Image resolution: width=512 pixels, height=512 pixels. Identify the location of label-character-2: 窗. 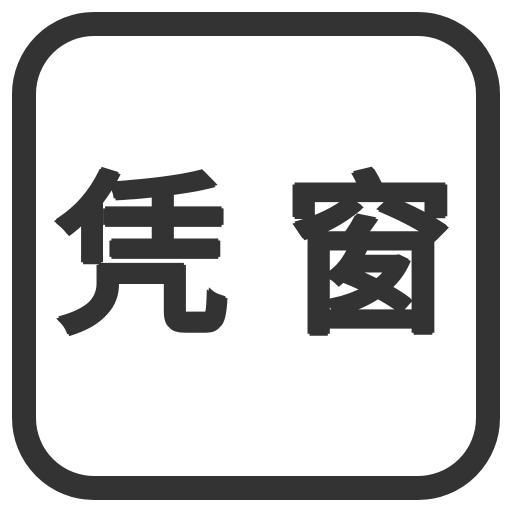
(370, 257).